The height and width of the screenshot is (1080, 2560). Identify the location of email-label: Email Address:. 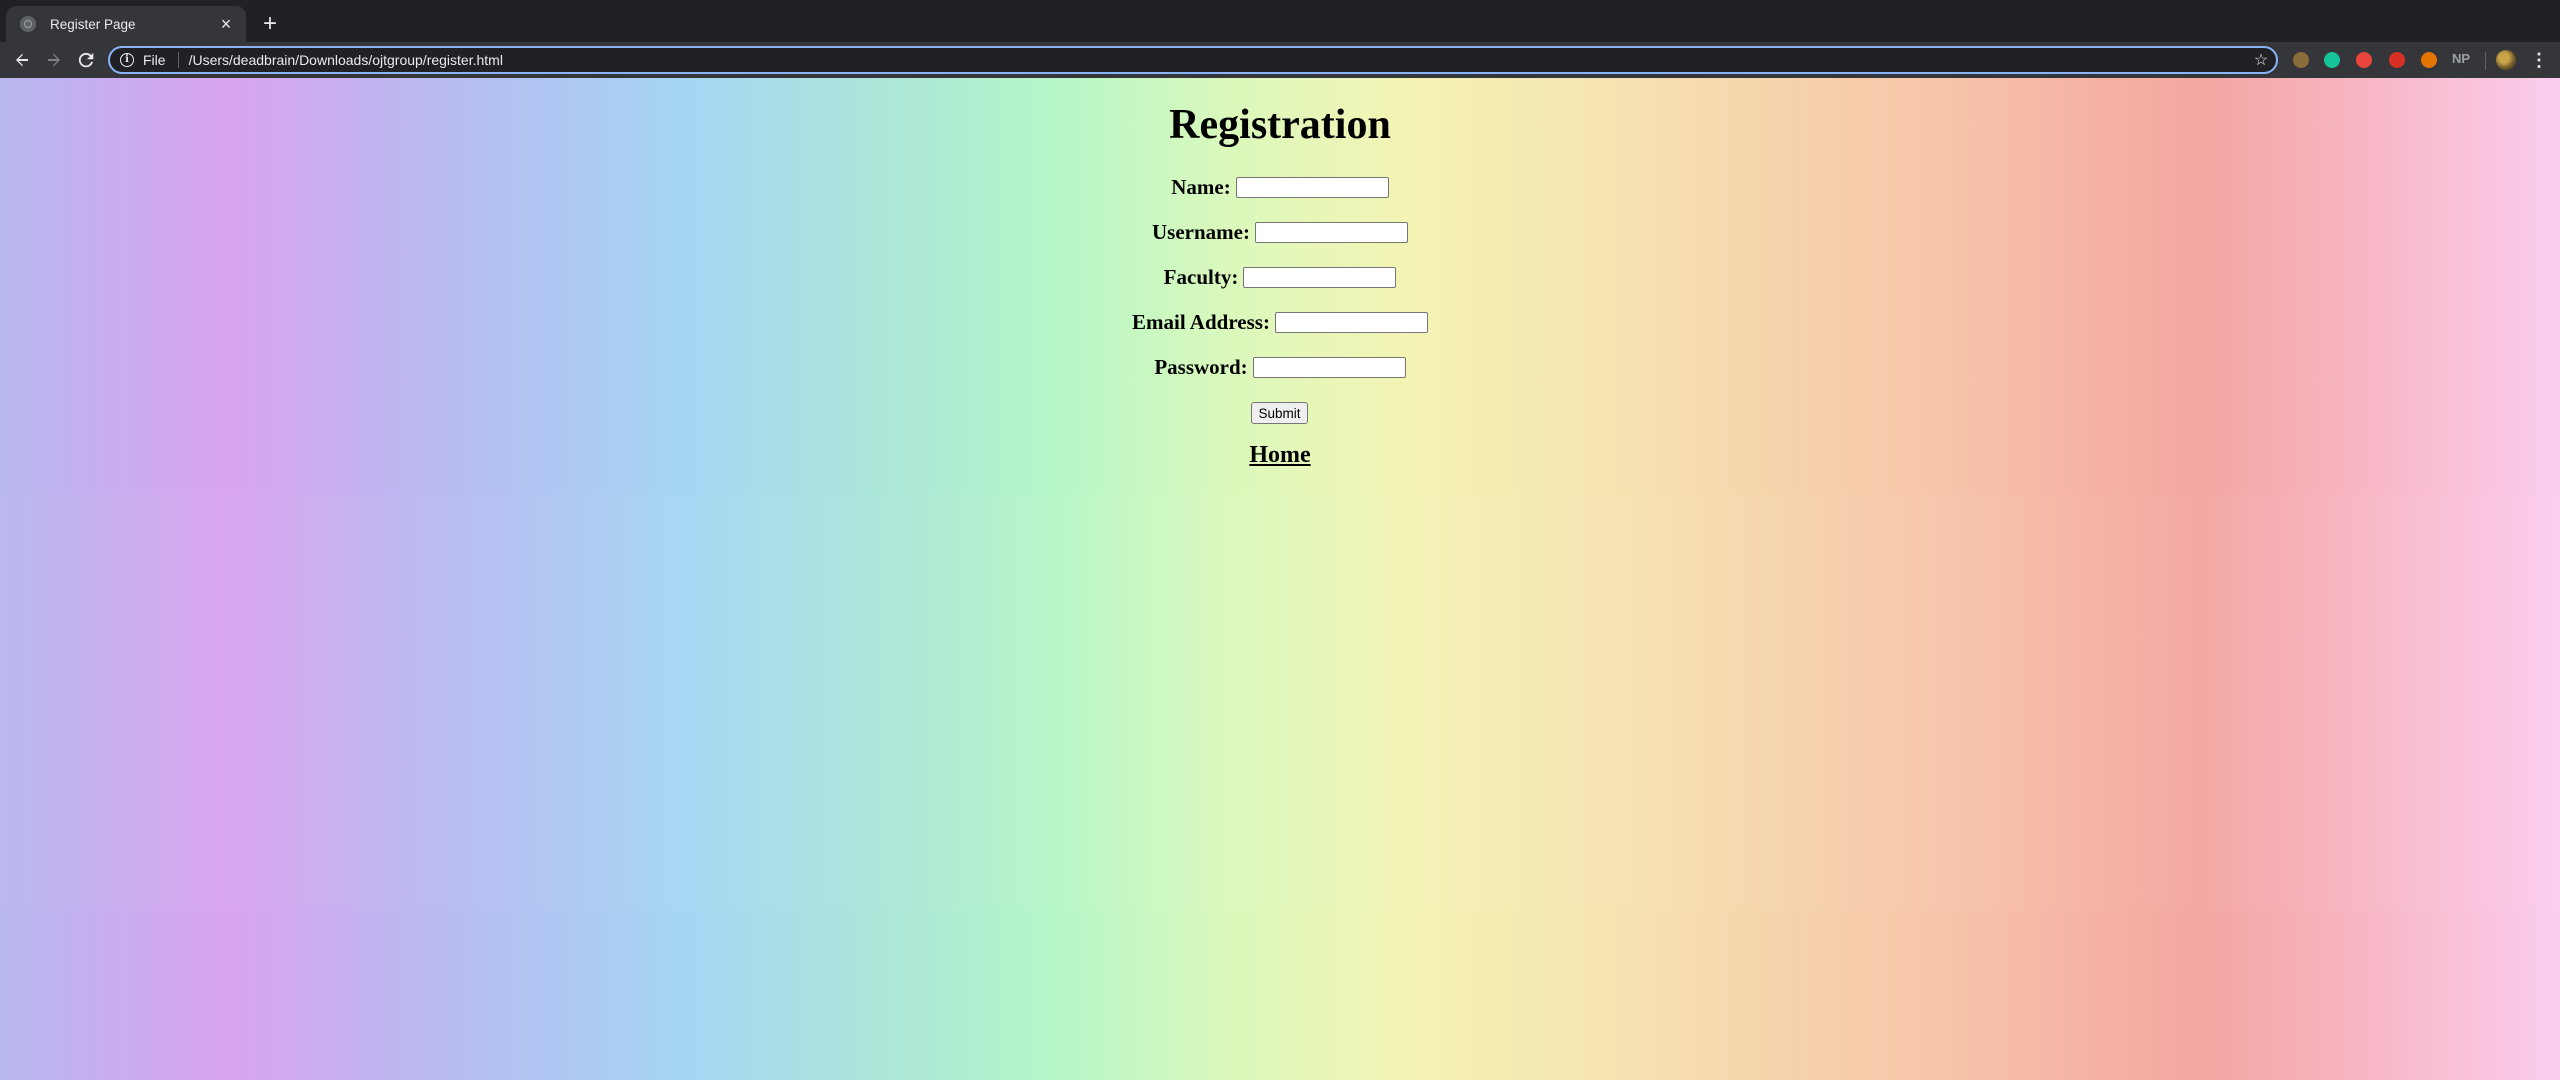
(1201, 321).